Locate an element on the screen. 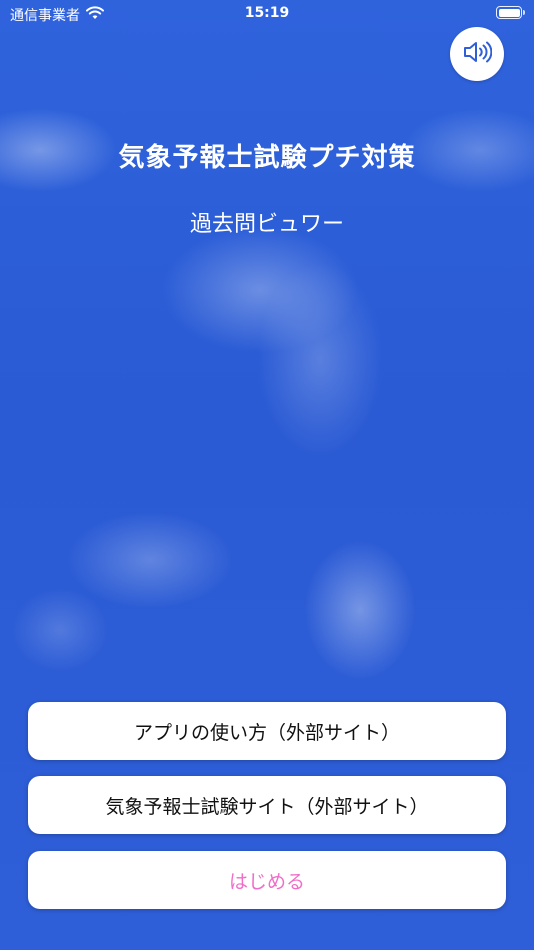 This screenshot has width=534, height=950. app-title: 気象予報士試験プチ対策 is located at coordinates (267, 158).